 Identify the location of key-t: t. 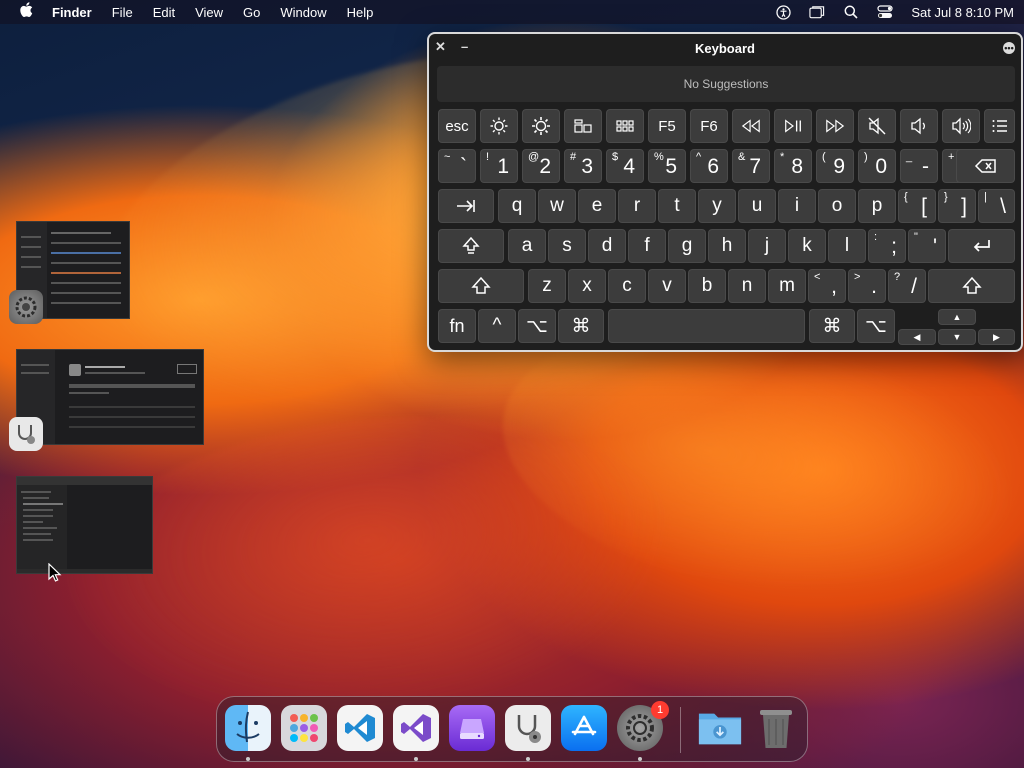
(677, 206).